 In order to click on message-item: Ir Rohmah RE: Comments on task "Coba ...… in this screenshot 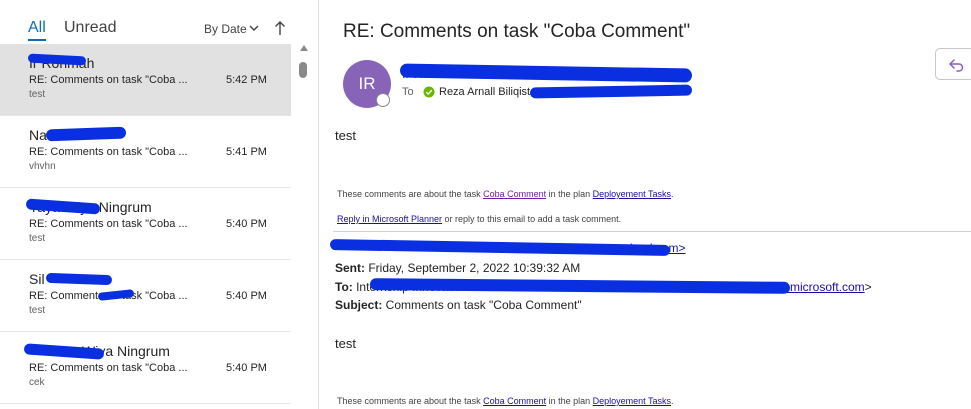, I will do `click(145, 80)`.